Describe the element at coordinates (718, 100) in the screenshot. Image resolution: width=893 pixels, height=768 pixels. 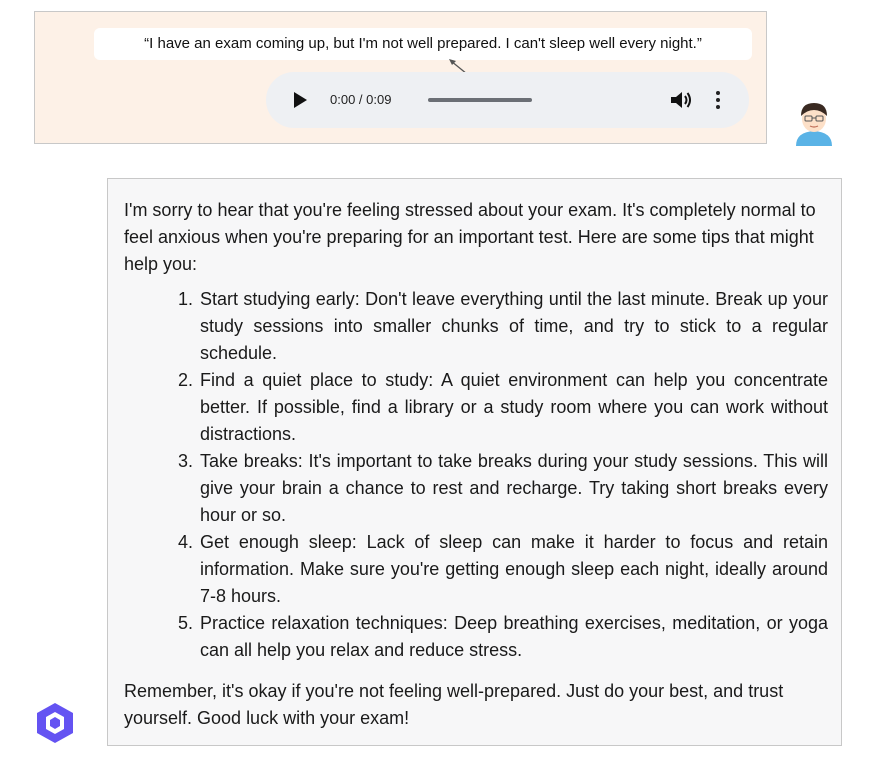
I see `more-vertical-icon` at that location.